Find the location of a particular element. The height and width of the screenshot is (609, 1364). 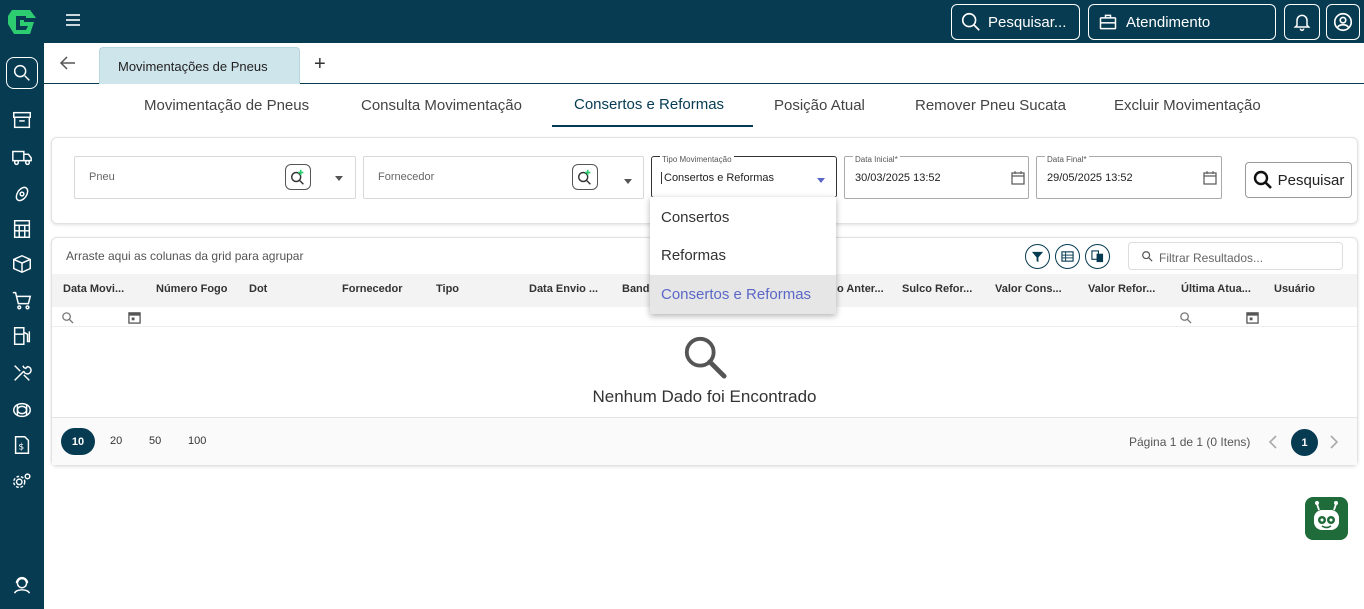

column-header: Dot is located at coordinates (258, 289).